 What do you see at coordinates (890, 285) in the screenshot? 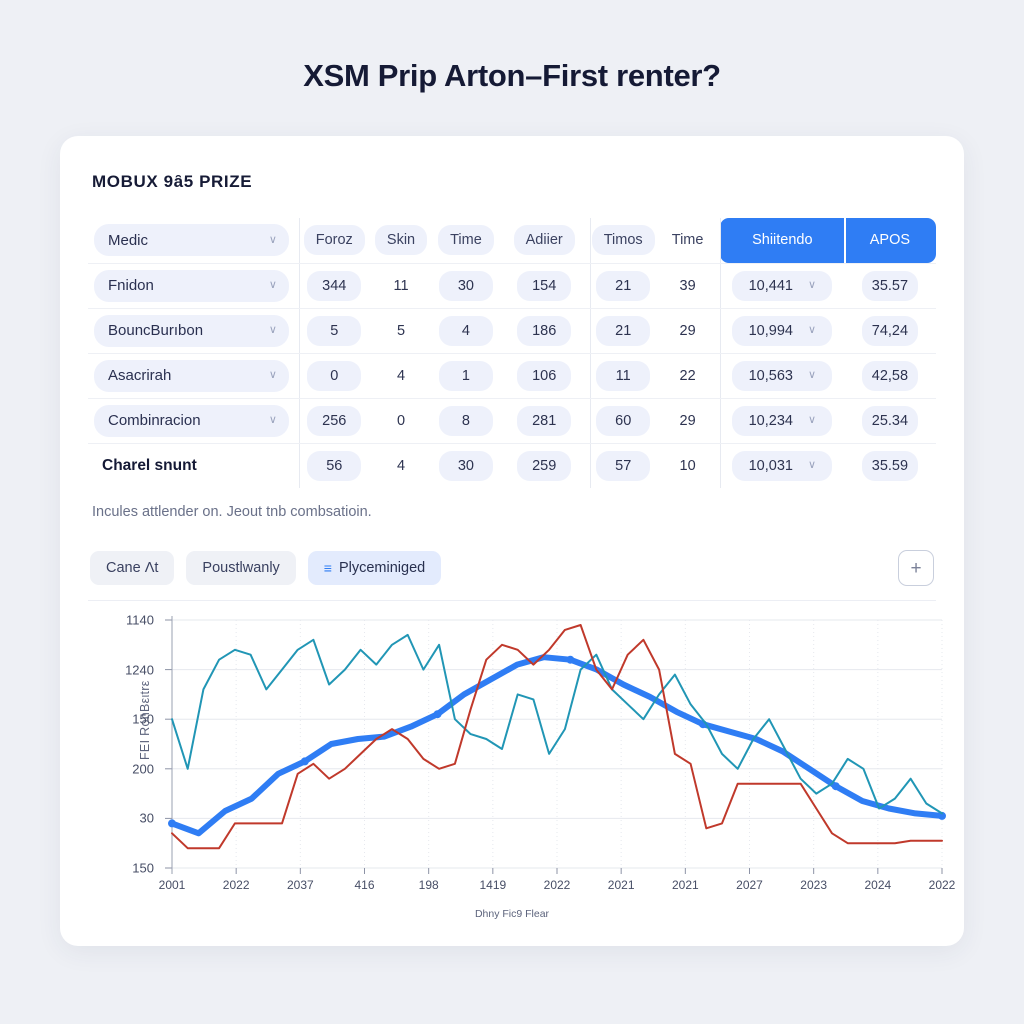
I see `cell-inner: 35.57` at bounding box center [890, 285].